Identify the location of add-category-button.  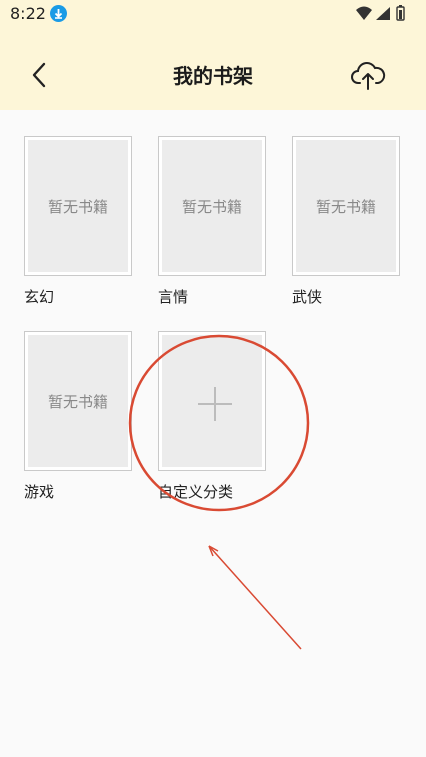
(212, 401).